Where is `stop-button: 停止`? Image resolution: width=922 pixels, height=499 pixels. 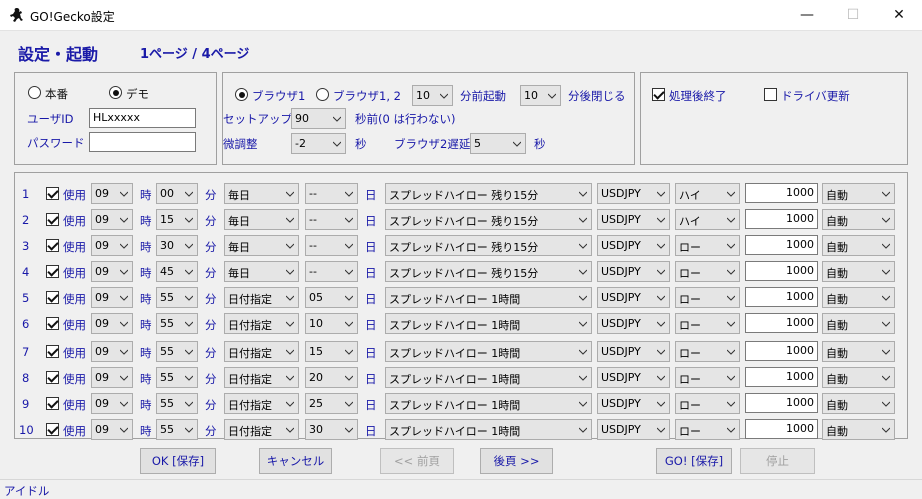 stop-button: 停止 is located at coordinates (777, 461).